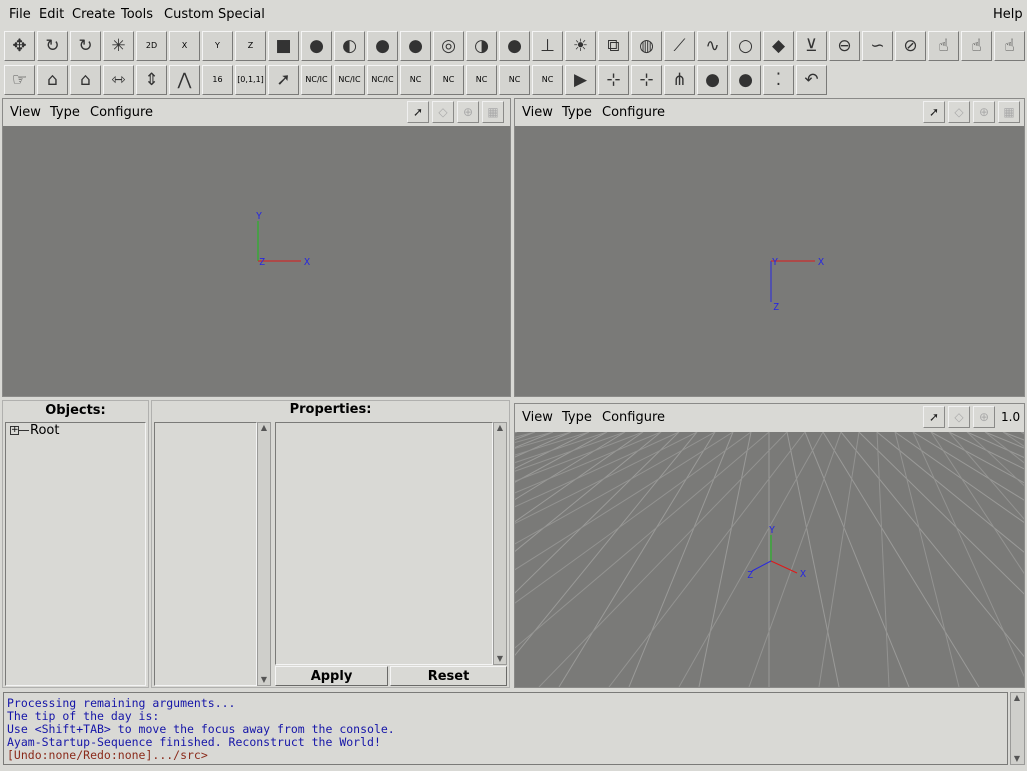 This screenshot has height=771, width=1027. Describe the element at coordinates (19, 80) in the screenshot. I see `select-points-icon: ☞` at that location.